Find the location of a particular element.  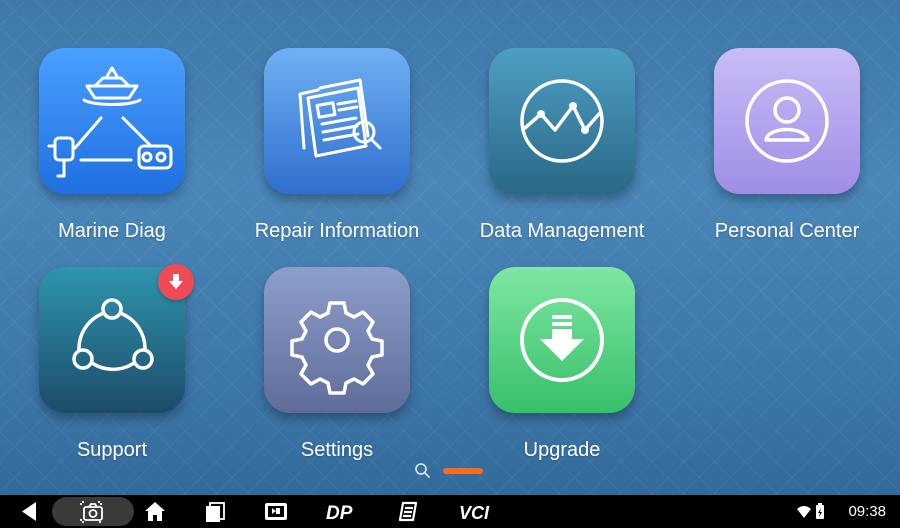

battery-icon is located at coordinates (820, 511).